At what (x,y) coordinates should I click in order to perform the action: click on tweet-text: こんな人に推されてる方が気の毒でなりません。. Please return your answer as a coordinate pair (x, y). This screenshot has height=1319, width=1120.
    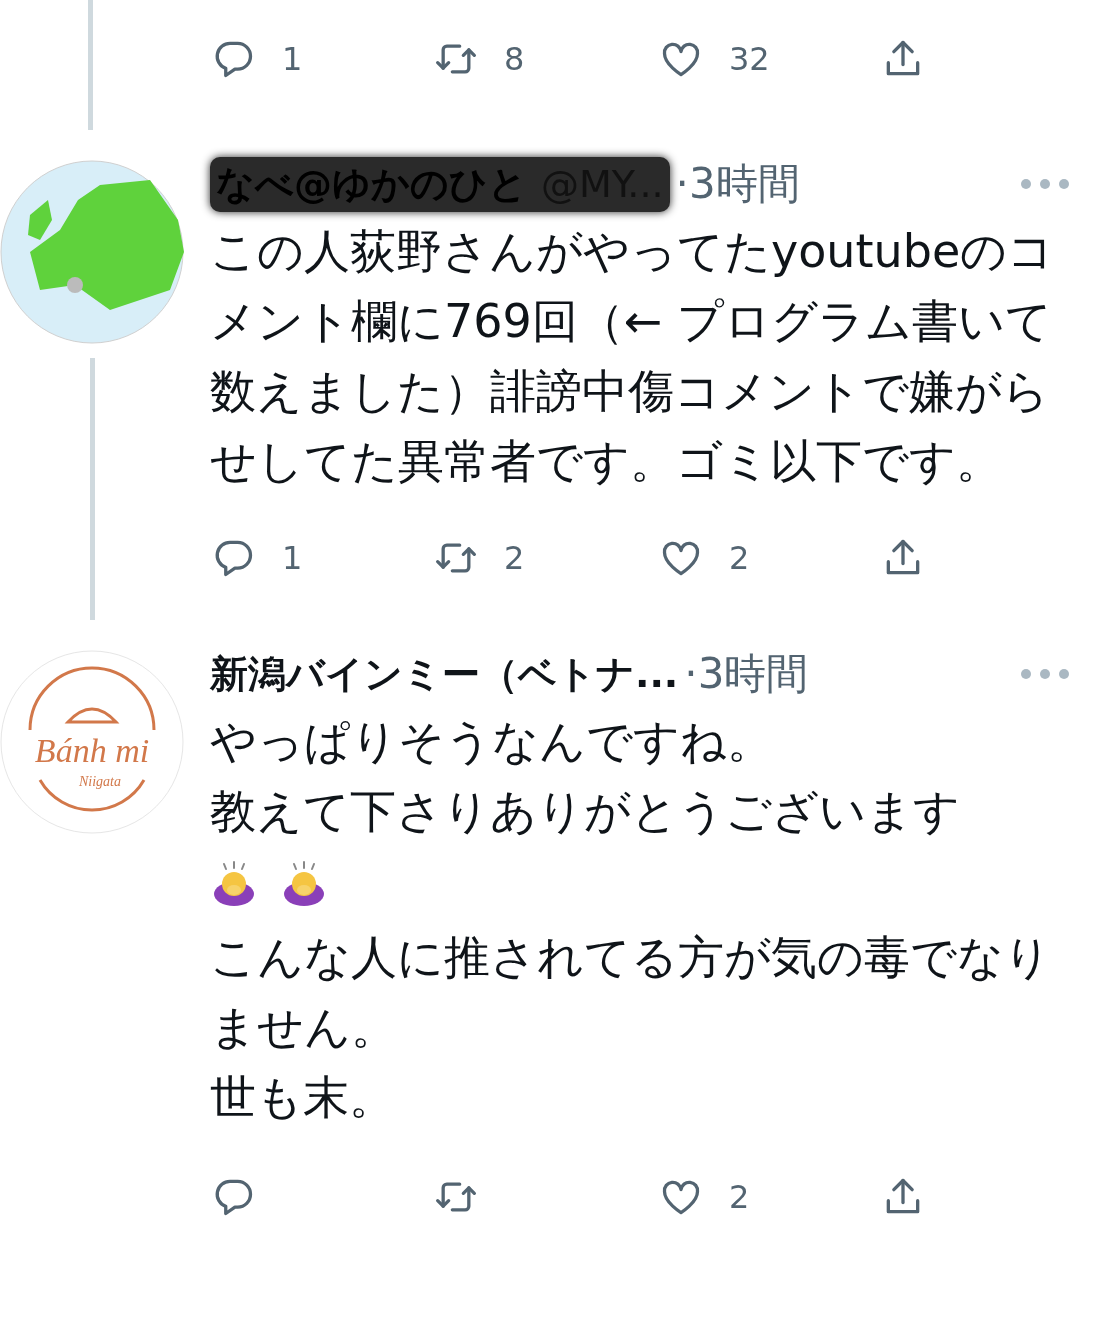
    Looking at the image, I should click on (631, 992).